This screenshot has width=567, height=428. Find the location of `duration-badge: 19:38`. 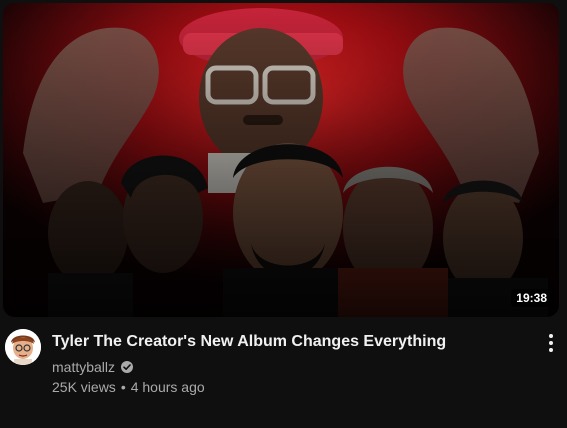

duration-badge: 19:38 is located at coordinates (531, 298).